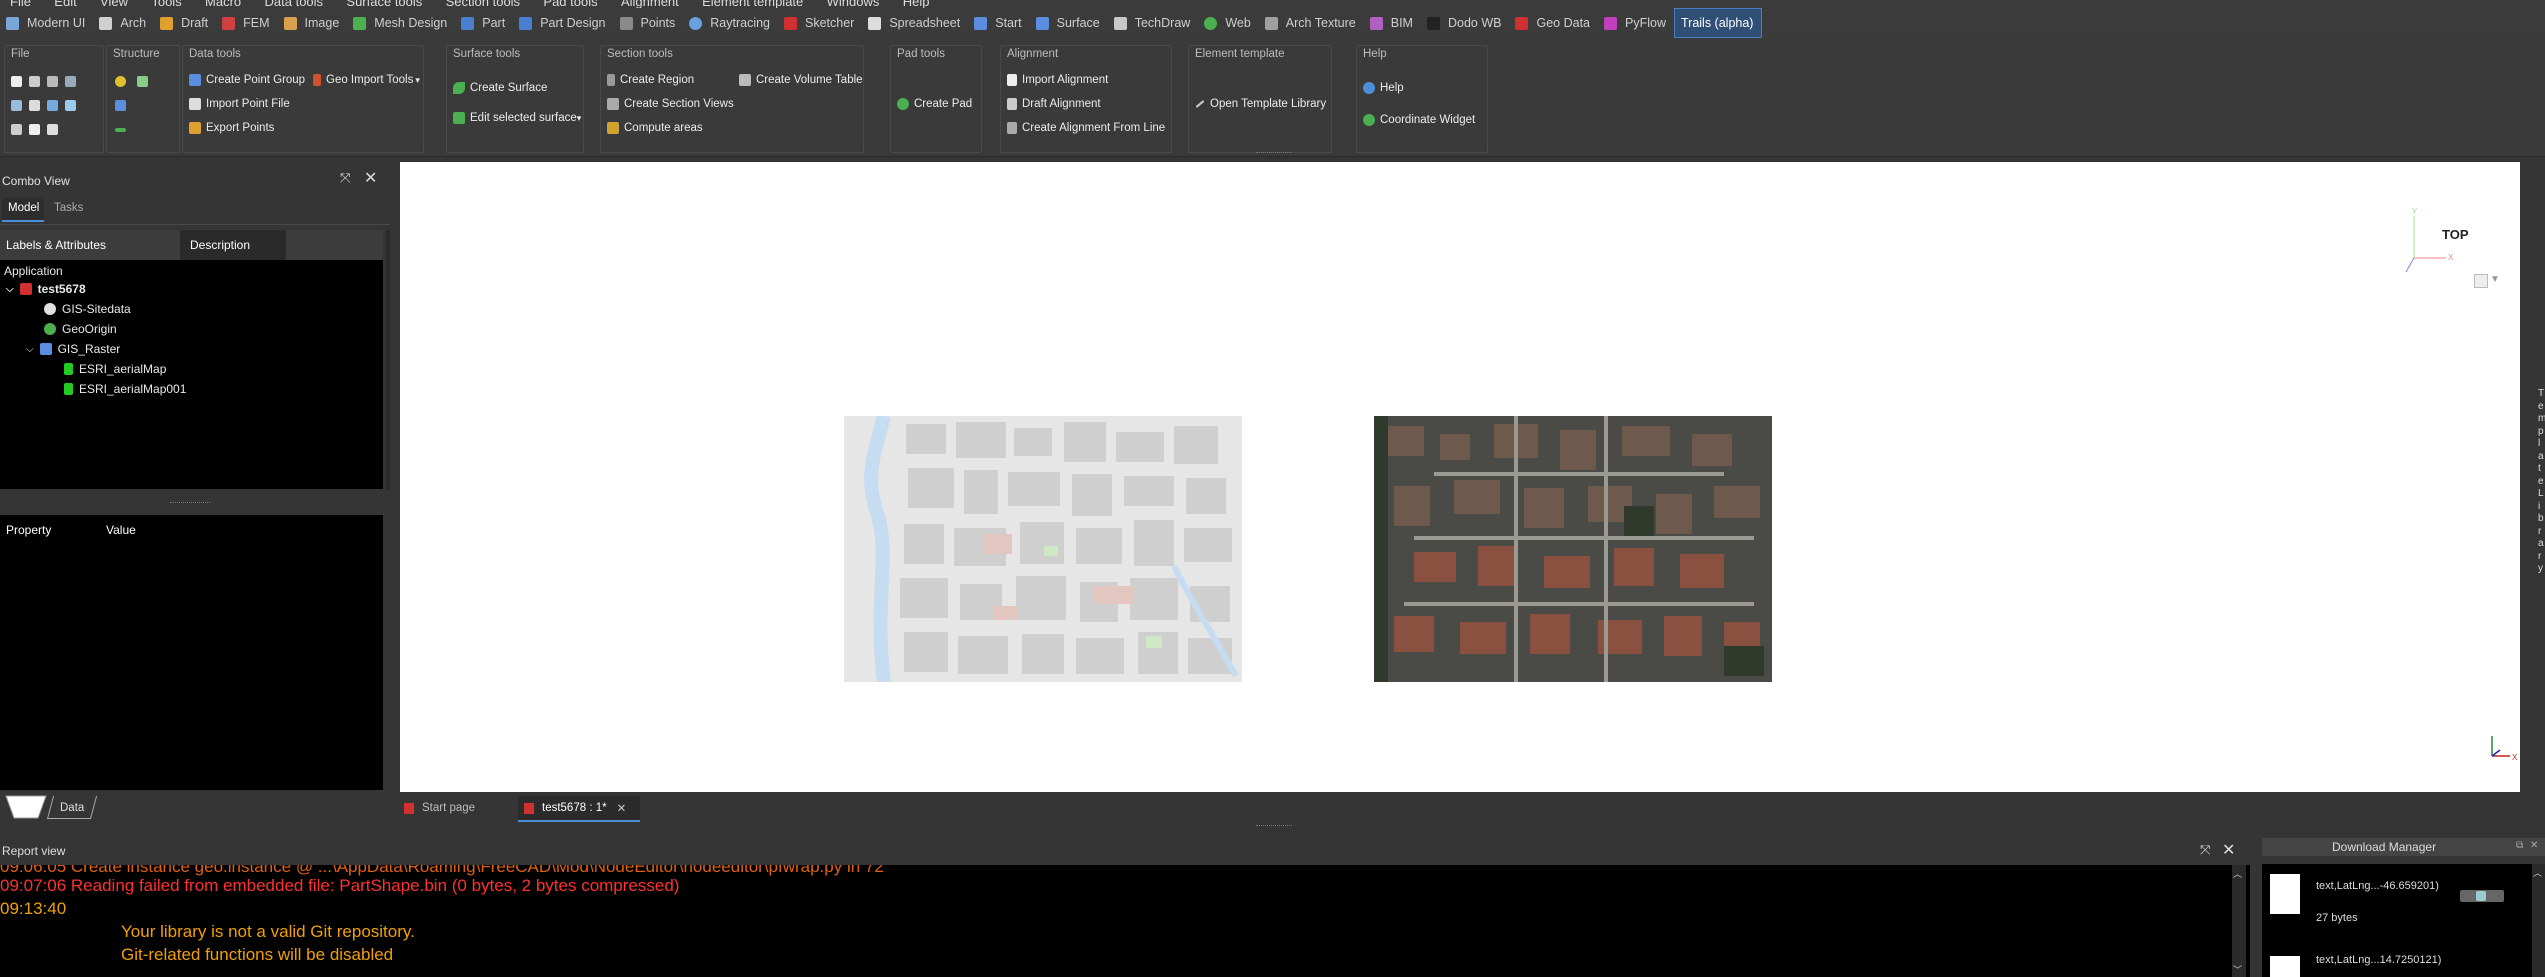 This screenshot has width=2545, height=977. I want to click on tree-item-document: ⌵ test5678, so click(46, 289).